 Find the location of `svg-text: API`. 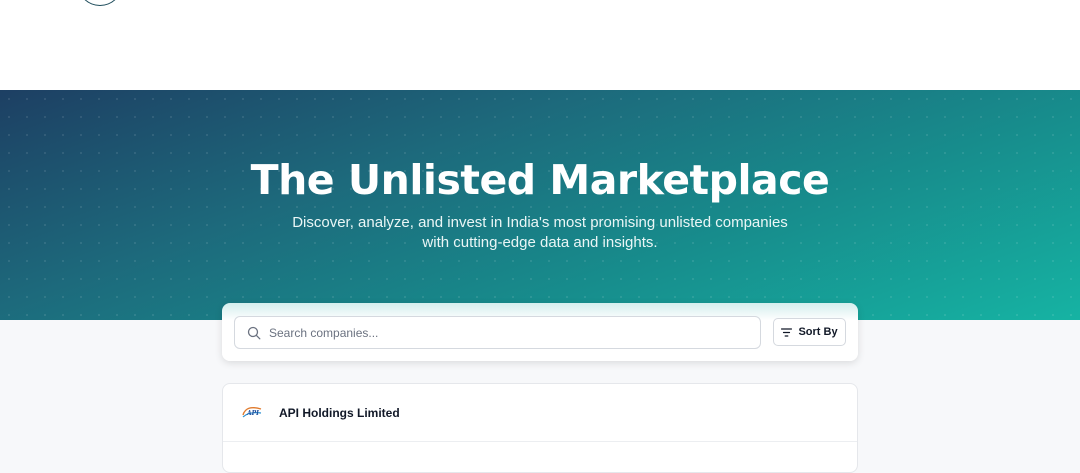

svg-text: API is located at coordinates (252, 413).